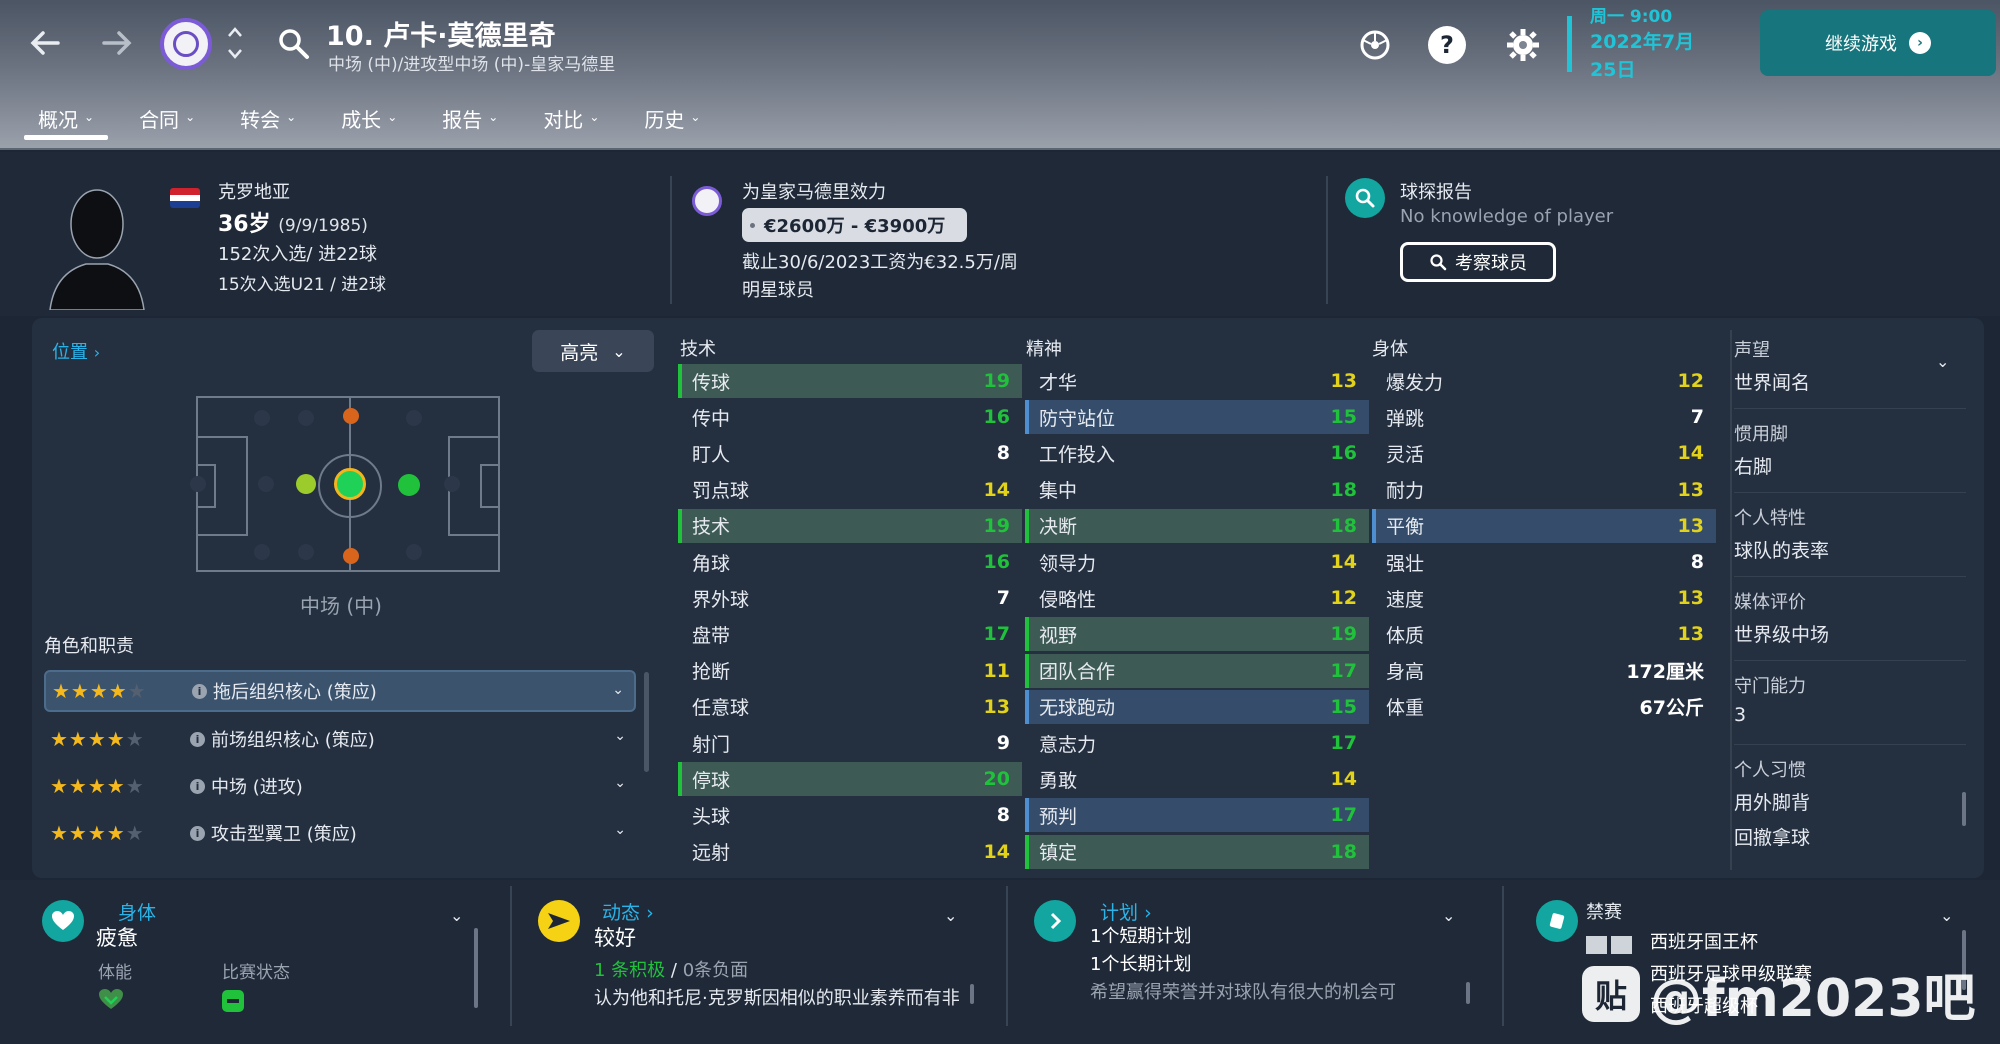 The image size is (2000, 1044). Describe the element at coordinates (1544, 671) in the screenshot. I see `attribute-row: 身高 172厘米` at that location.